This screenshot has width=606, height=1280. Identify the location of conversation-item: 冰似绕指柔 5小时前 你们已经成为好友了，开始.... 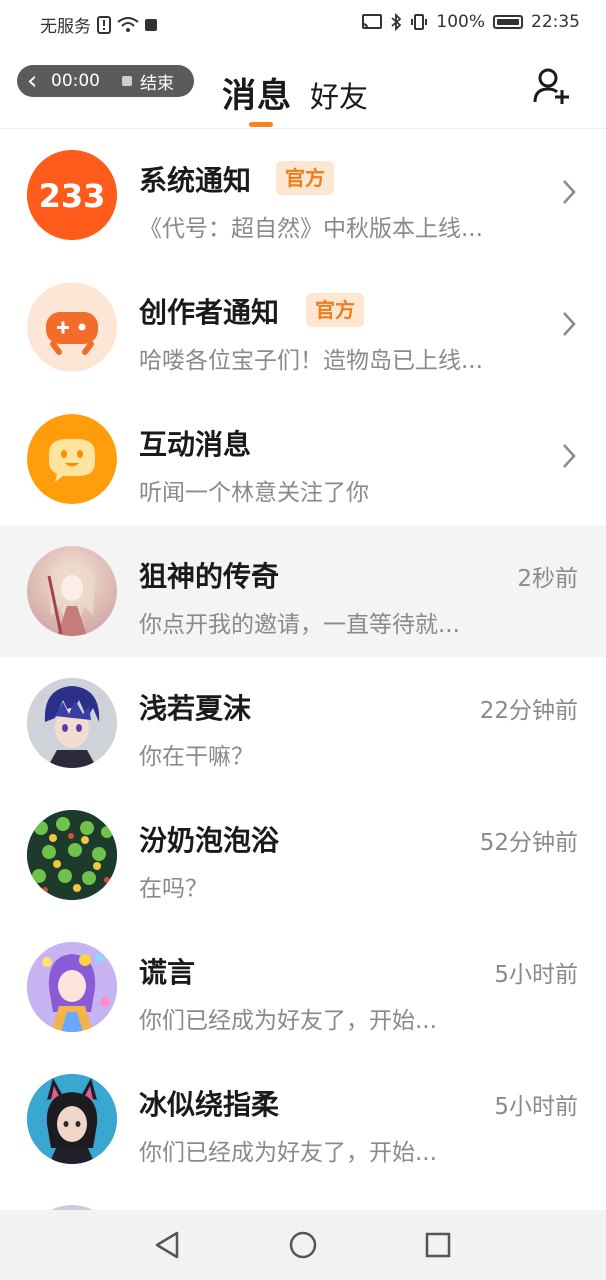
(303, 1119).